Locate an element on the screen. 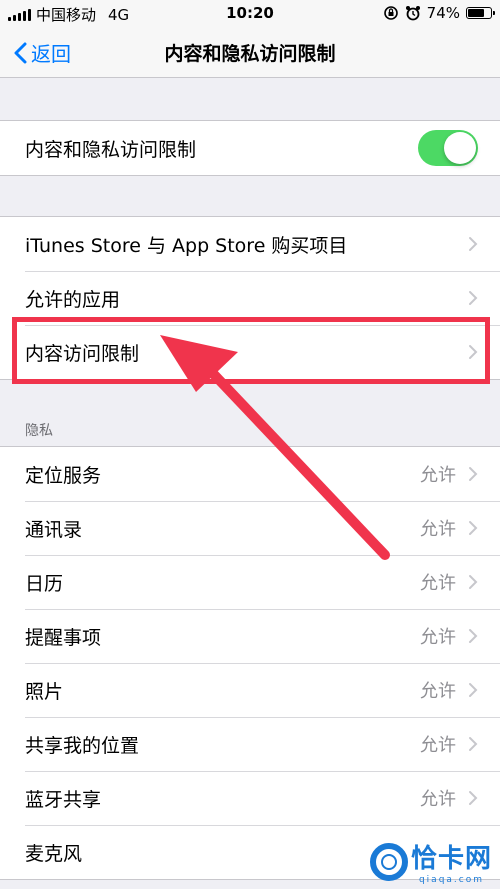 The image size is (500, 889). list-item-share-my-location: 共享我的位置 允许 is located at coordinates (250, 744).